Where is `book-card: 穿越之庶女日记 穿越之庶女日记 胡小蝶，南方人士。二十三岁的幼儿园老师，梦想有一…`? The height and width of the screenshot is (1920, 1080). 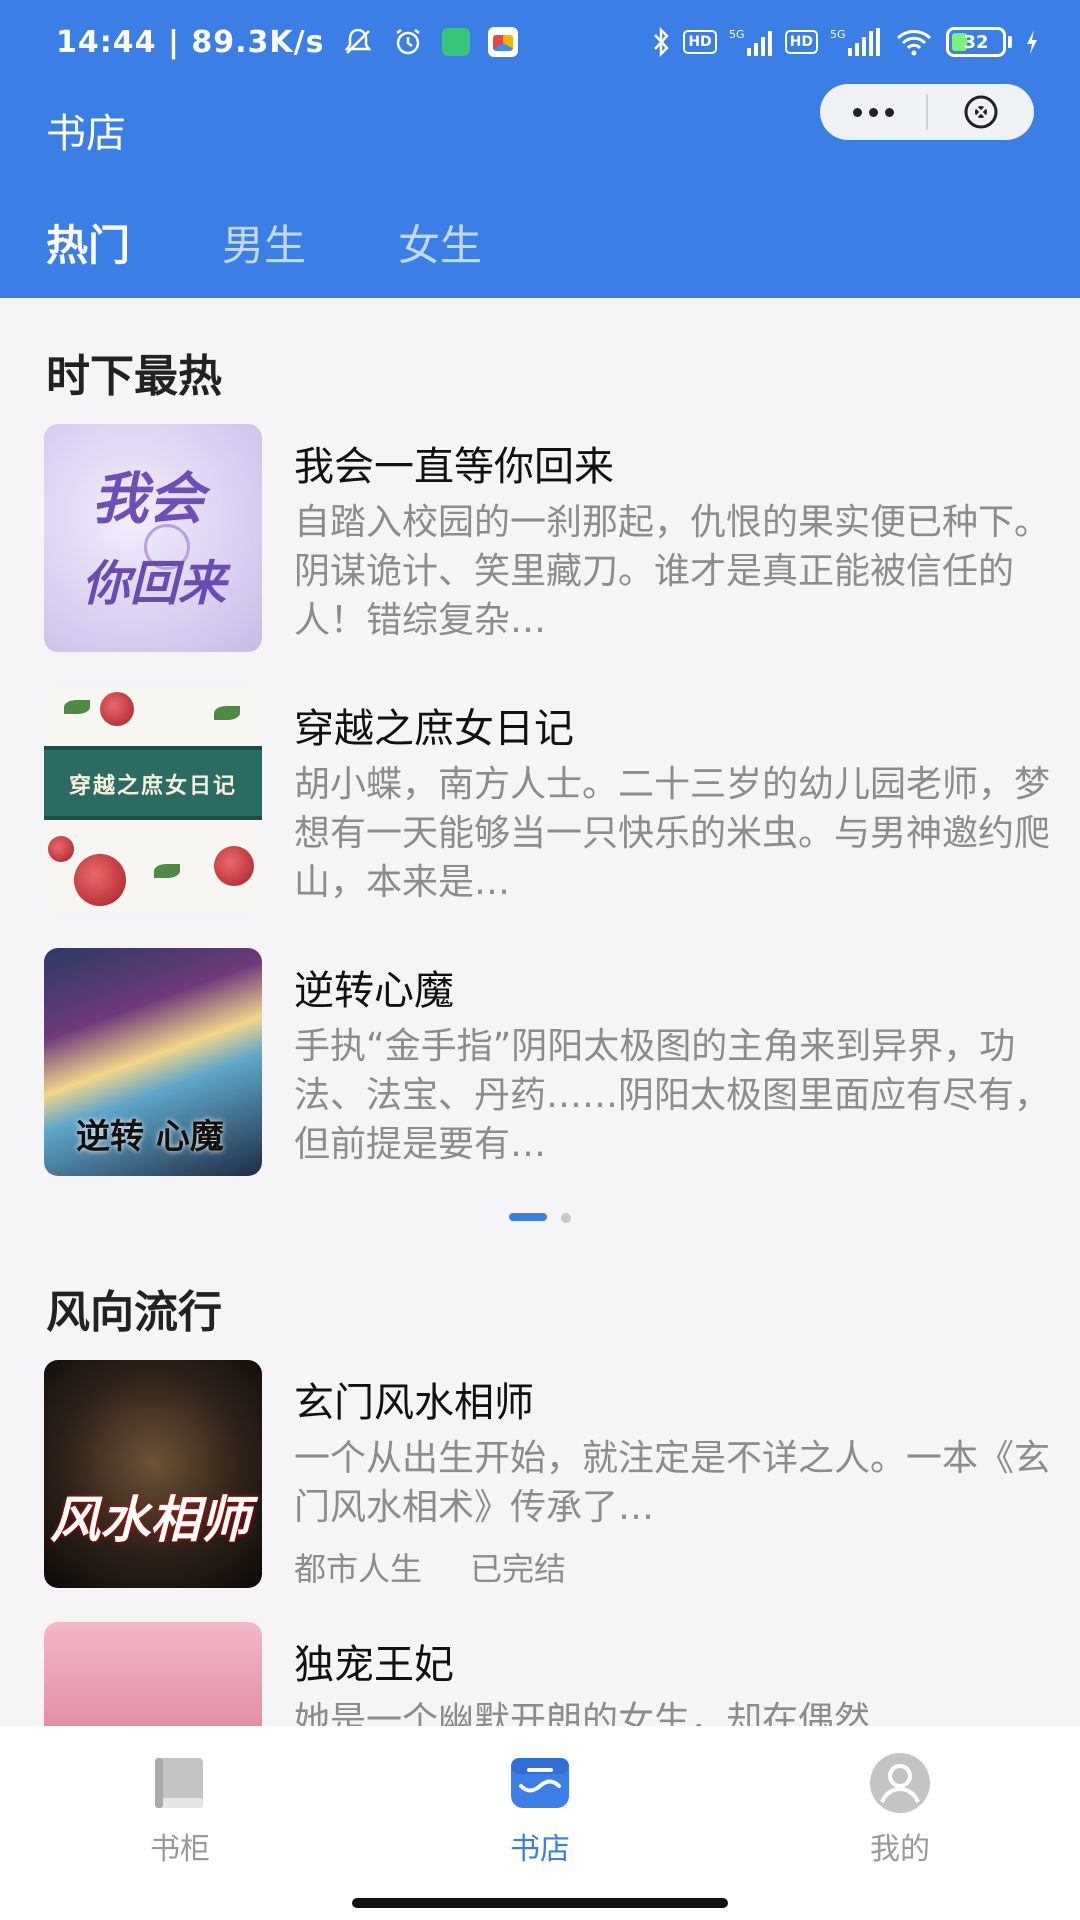
book-card: 穿越之庶女日记 穿越之庶女日记 胡小蝶，南方人士。二十三岁的幼儿园老师，梦想有一… is located at coordinates (547, 800).